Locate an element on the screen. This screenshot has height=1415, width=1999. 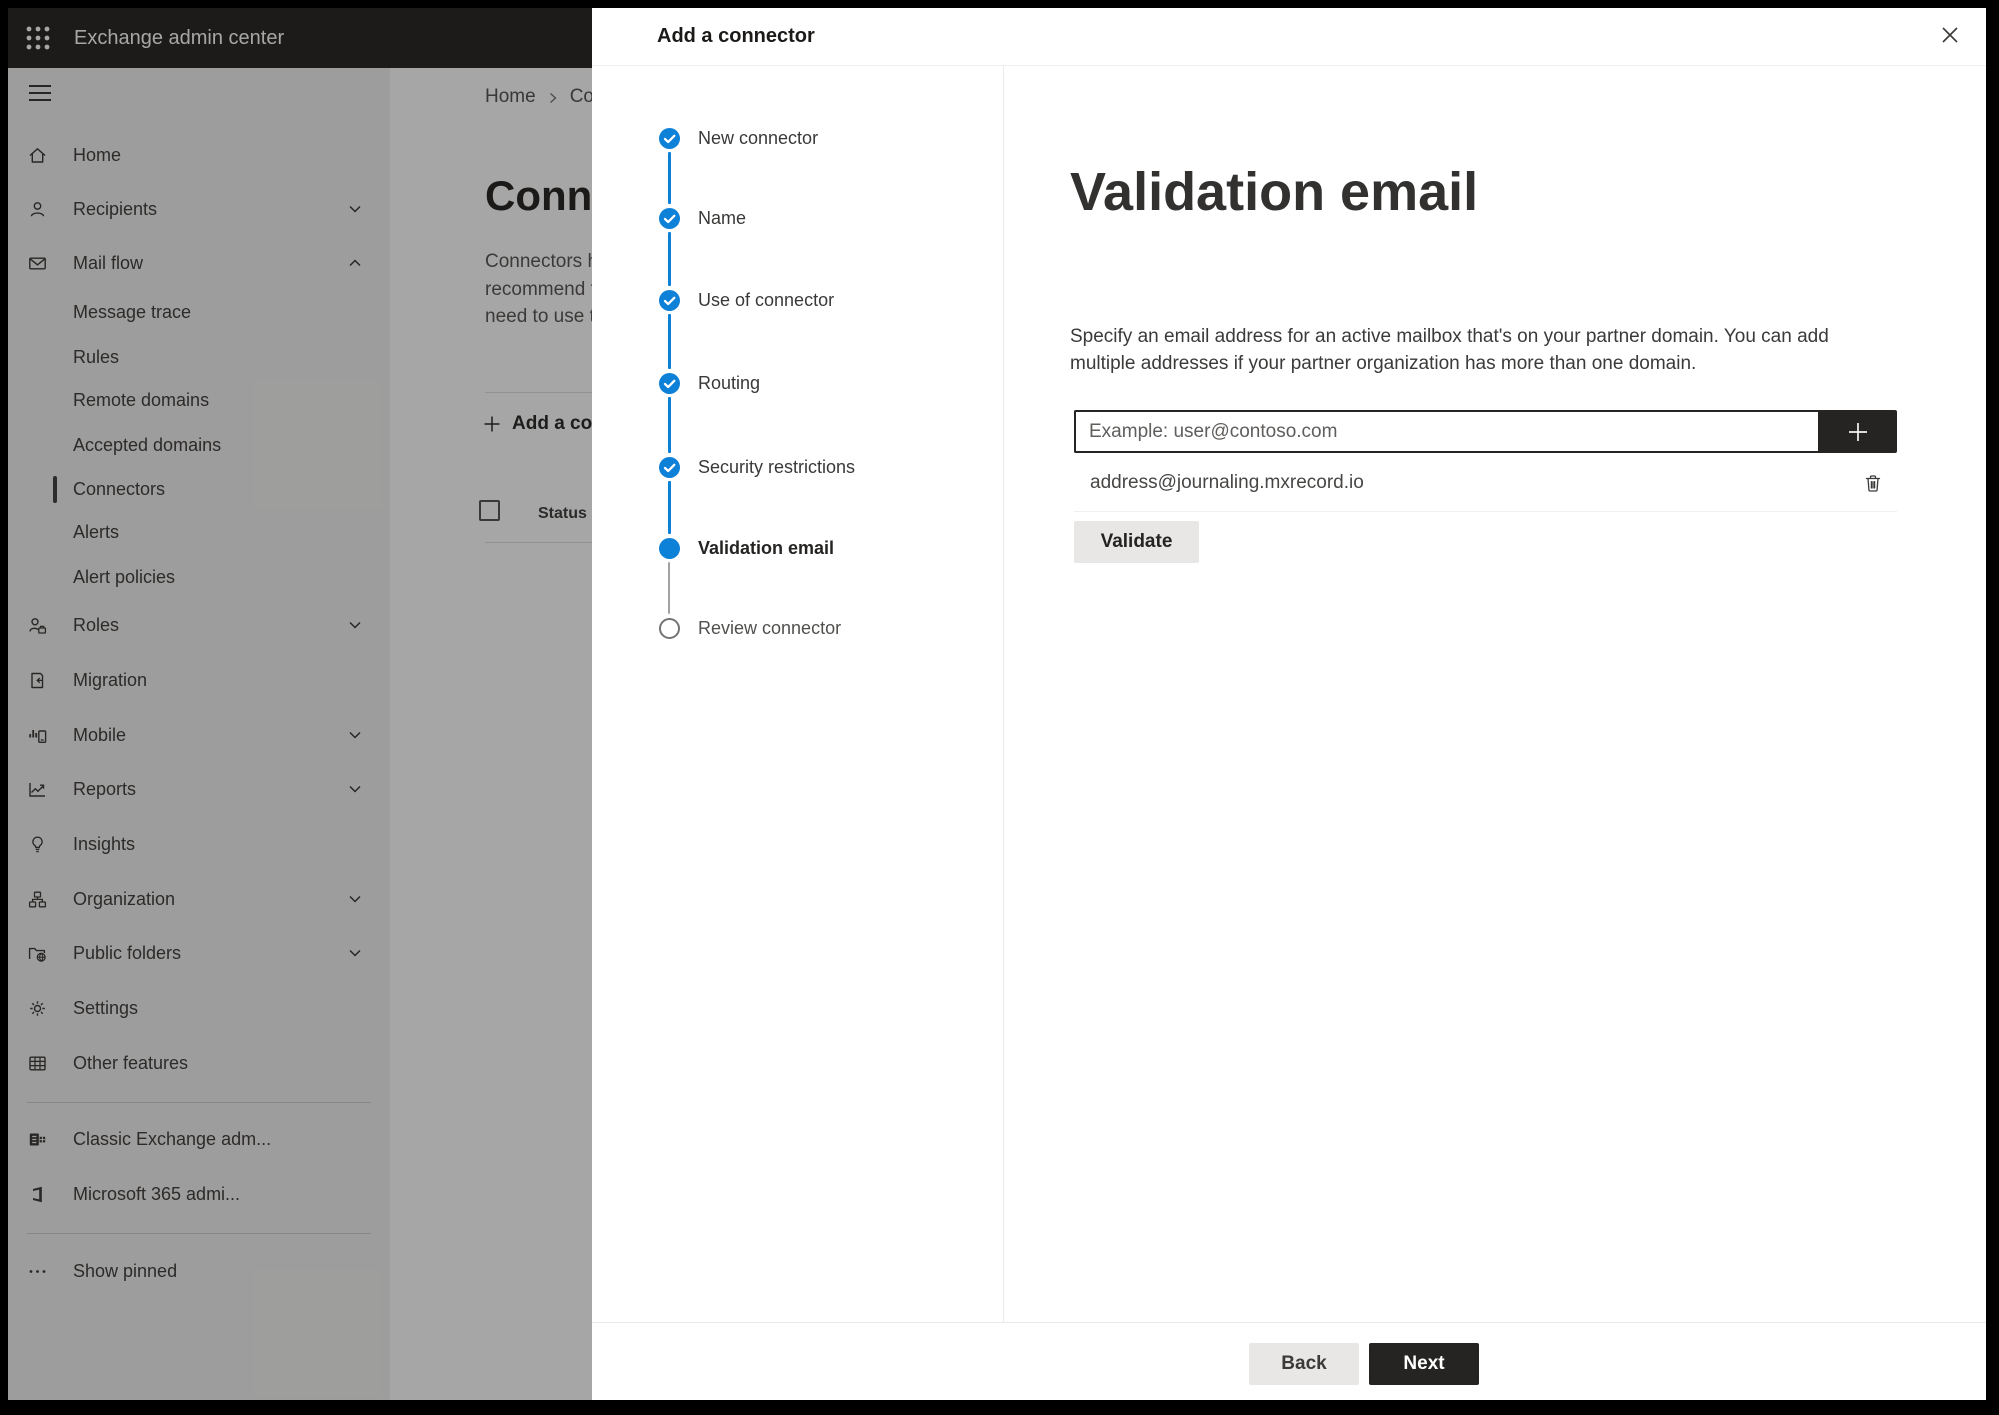
step-security-restrictions: Security restrictions is located at coordinates (723, 467).